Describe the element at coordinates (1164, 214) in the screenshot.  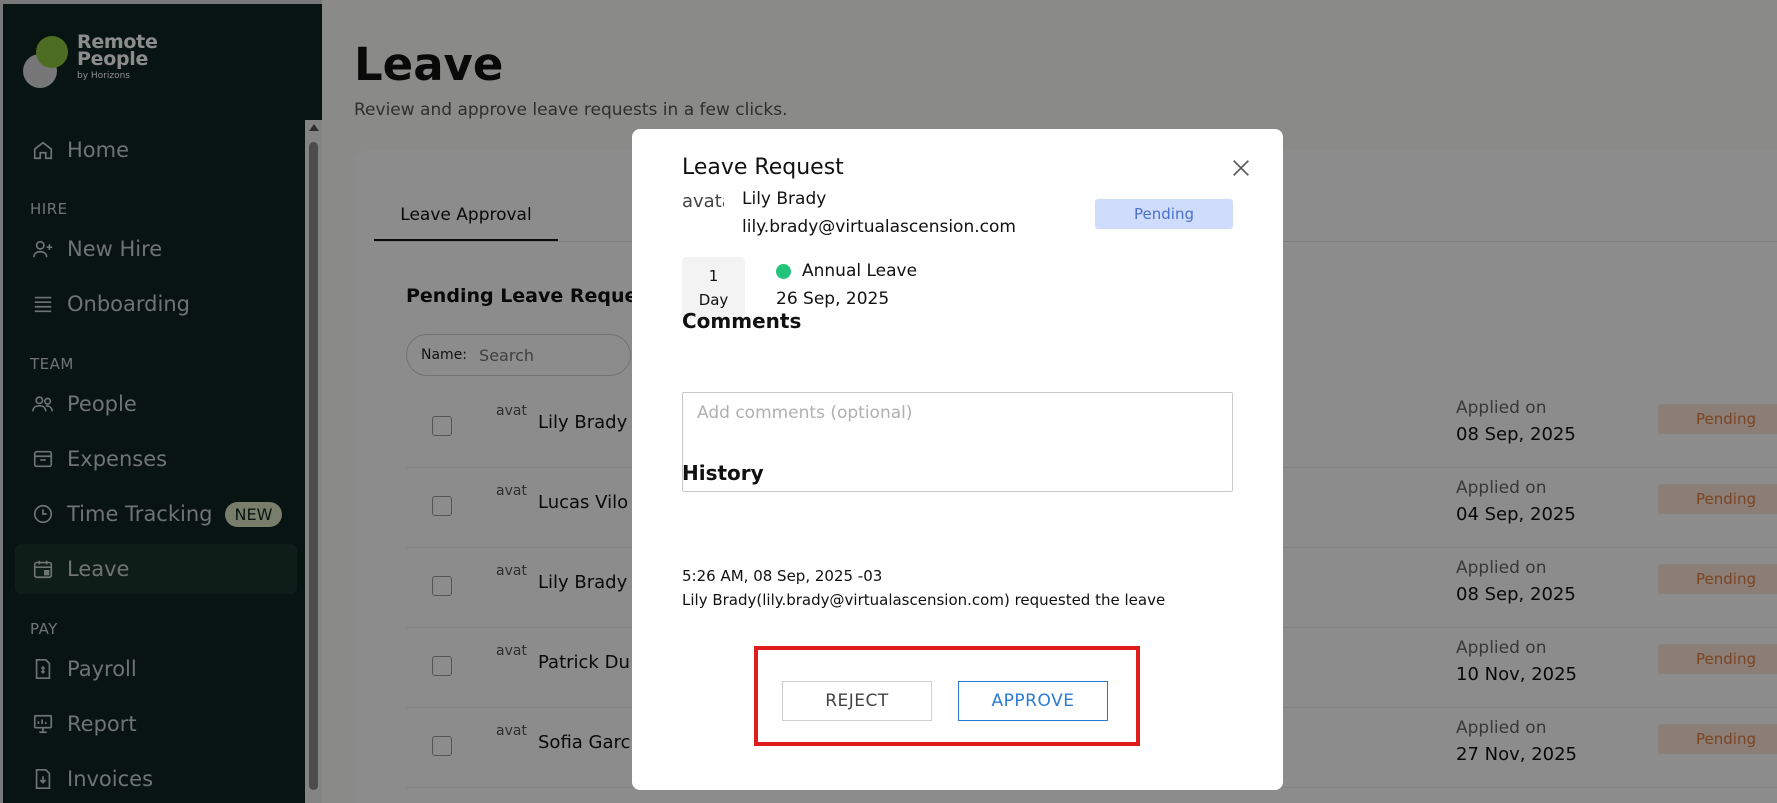
I see `status-badge: Pending` at that location.